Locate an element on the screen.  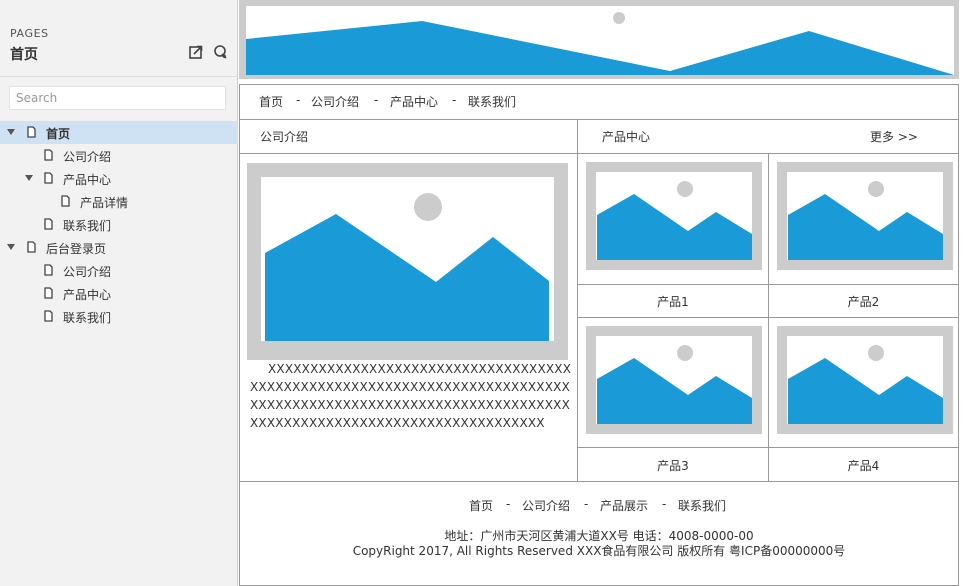
tree-item-label: 后台登录页 is located at coordinates (76, 249).